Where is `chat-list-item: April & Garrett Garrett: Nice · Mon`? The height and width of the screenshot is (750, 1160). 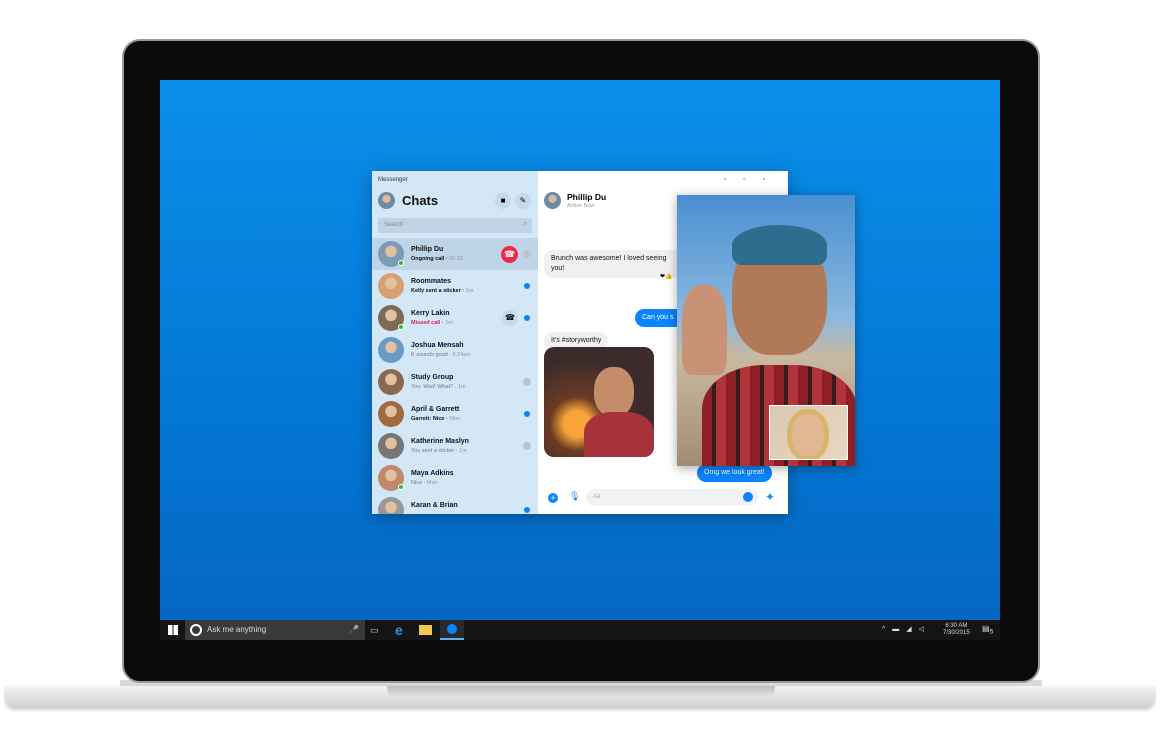 chat-list-item: April & Garrett Garrett: Nice · Mon is located at coordinates (455, 414).